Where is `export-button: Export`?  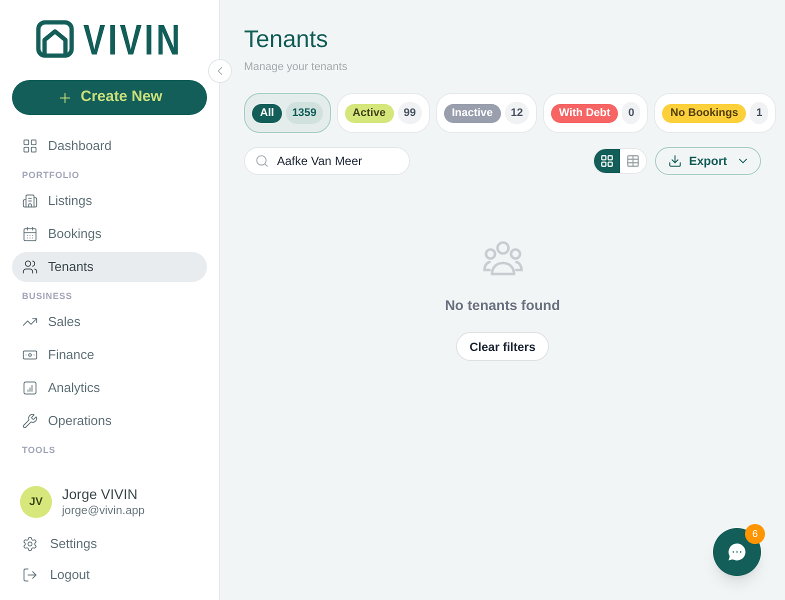 export-button: Export is located at coordinates (707, 161).